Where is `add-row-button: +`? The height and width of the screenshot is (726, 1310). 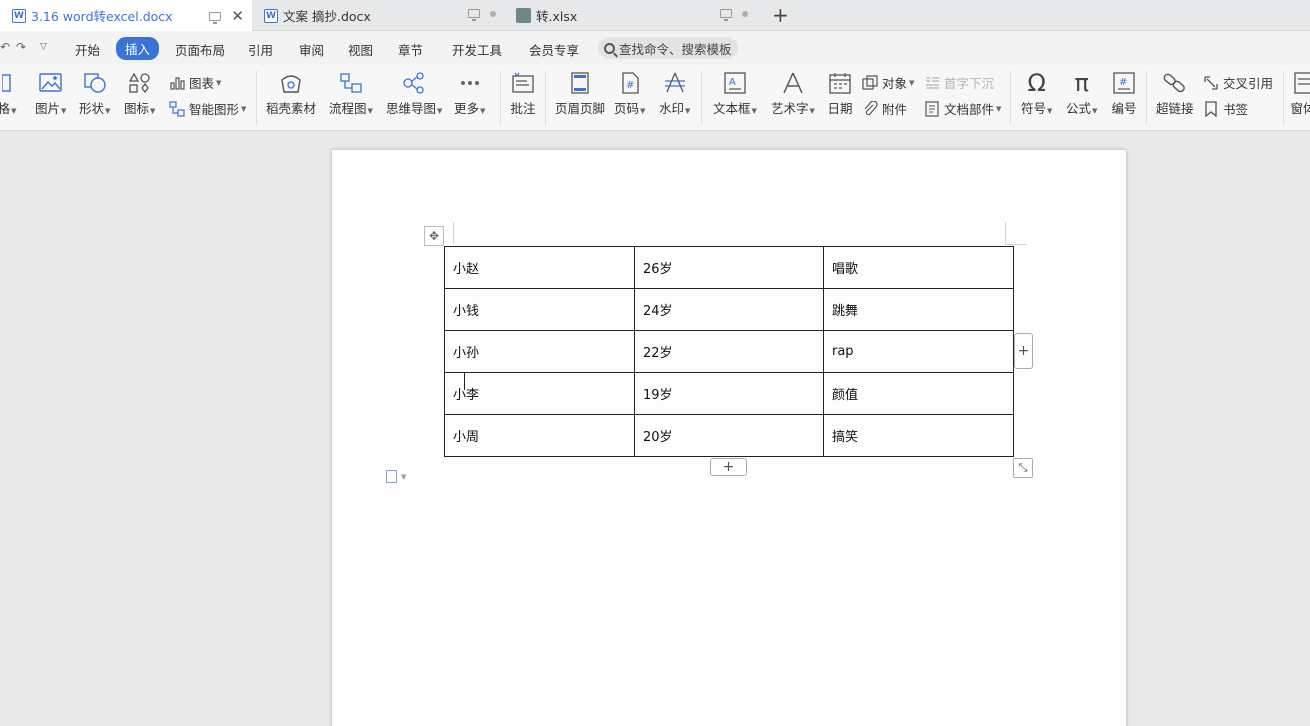 add-row-button: + is located at coordinates (728, 467).